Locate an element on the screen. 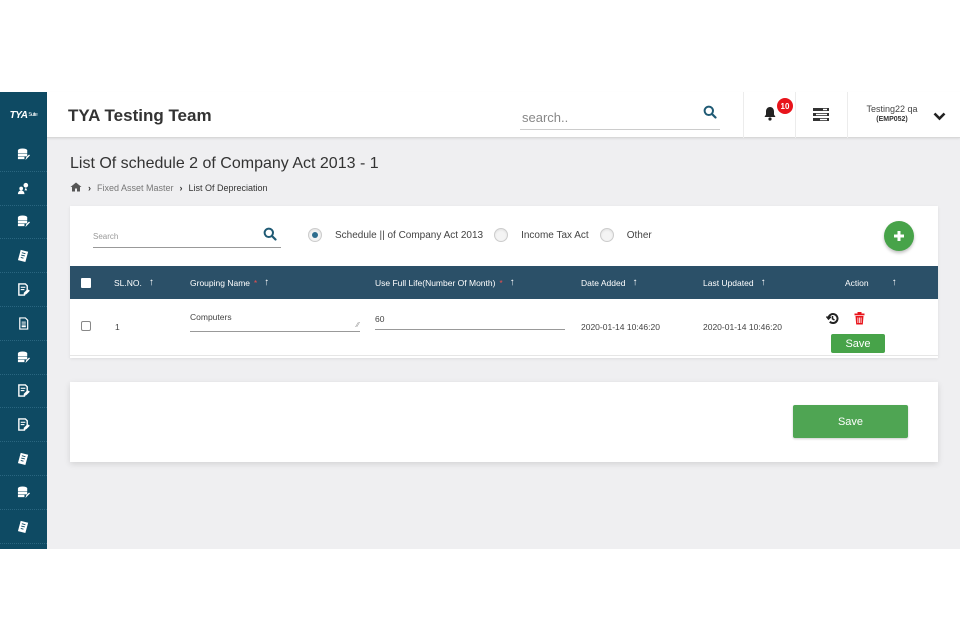  notification-badge: 10 is located at coordinates (785, 106).